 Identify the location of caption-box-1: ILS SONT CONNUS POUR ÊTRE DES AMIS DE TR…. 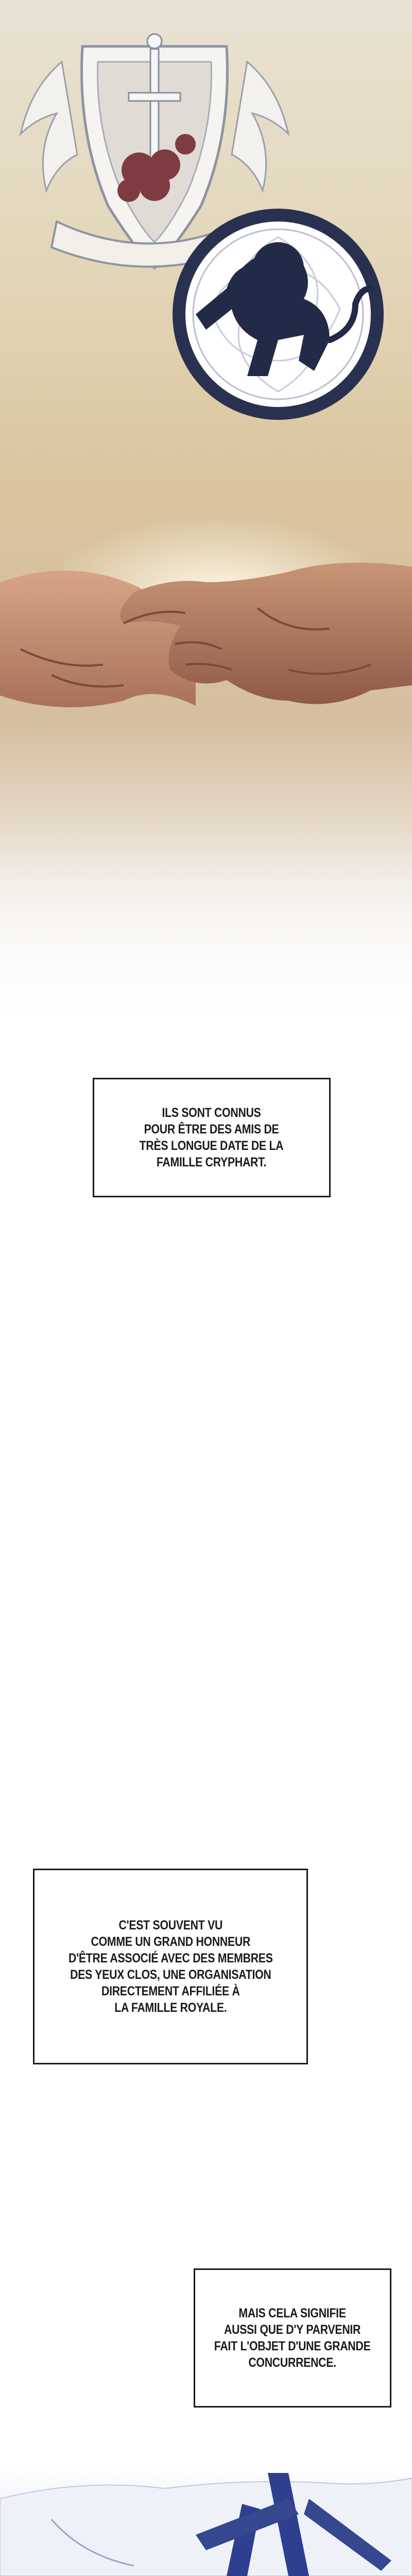
(212, 1138).